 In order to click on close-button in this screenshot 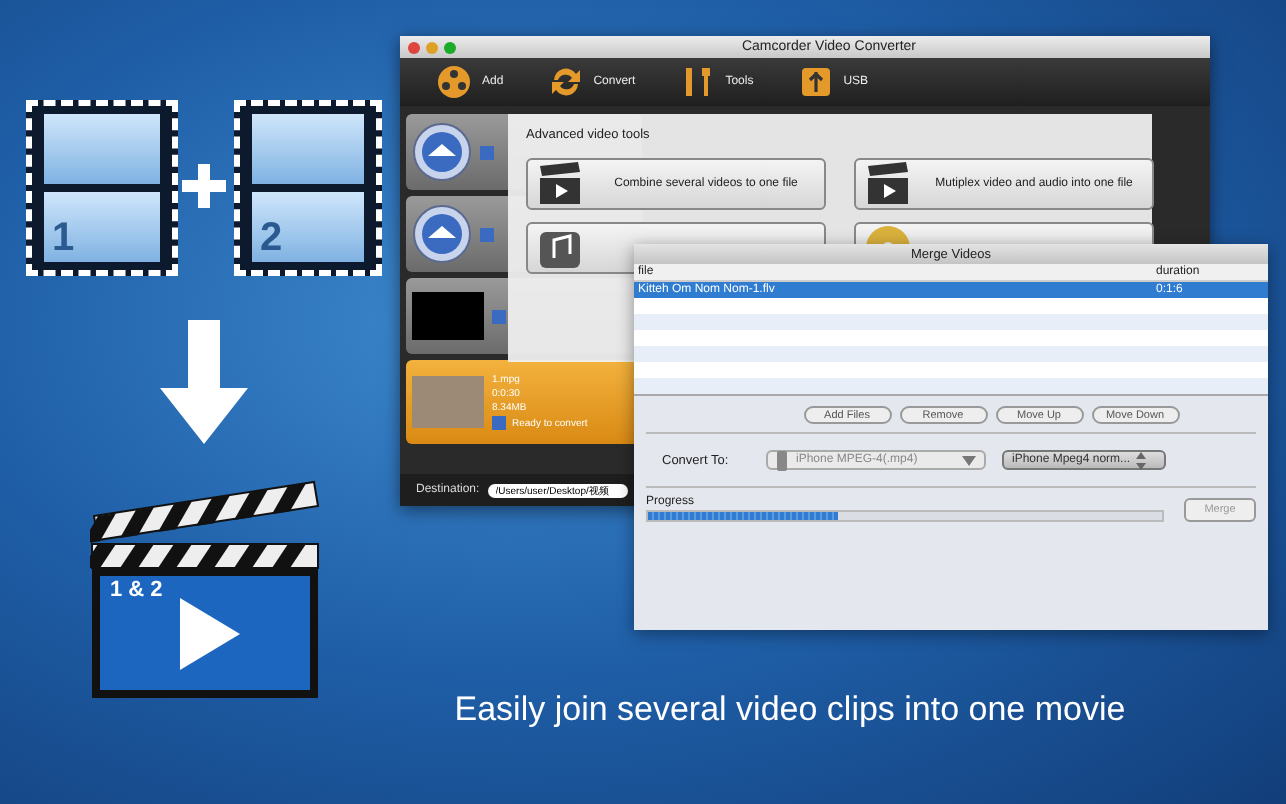, I will do `click(414, 47)`.